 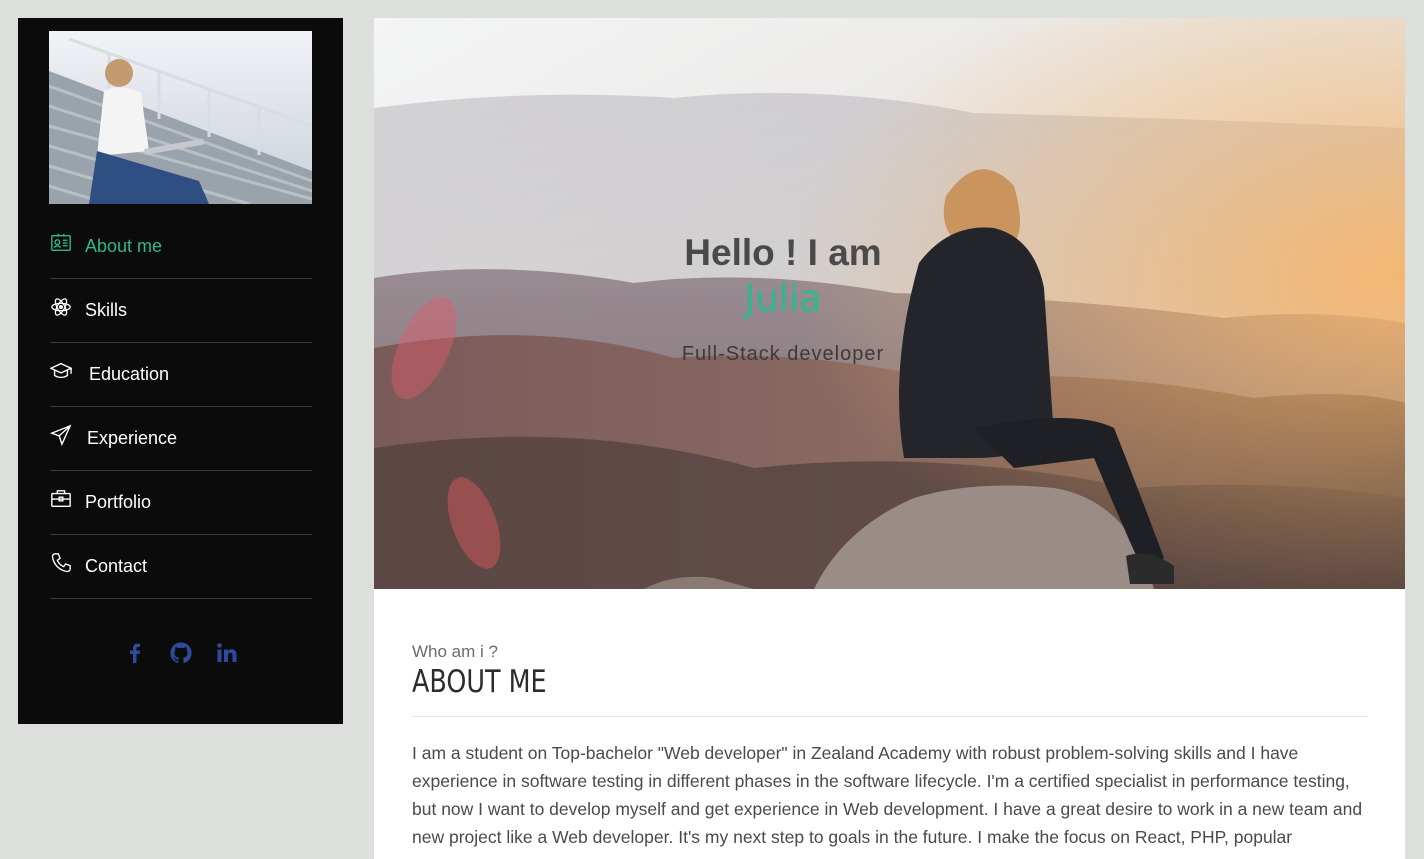 What do you see at coordinates (181, 503) in the screenshot?
I see `sidebar-item-portfolio: Portfolio` at bounding box center [181, 503].